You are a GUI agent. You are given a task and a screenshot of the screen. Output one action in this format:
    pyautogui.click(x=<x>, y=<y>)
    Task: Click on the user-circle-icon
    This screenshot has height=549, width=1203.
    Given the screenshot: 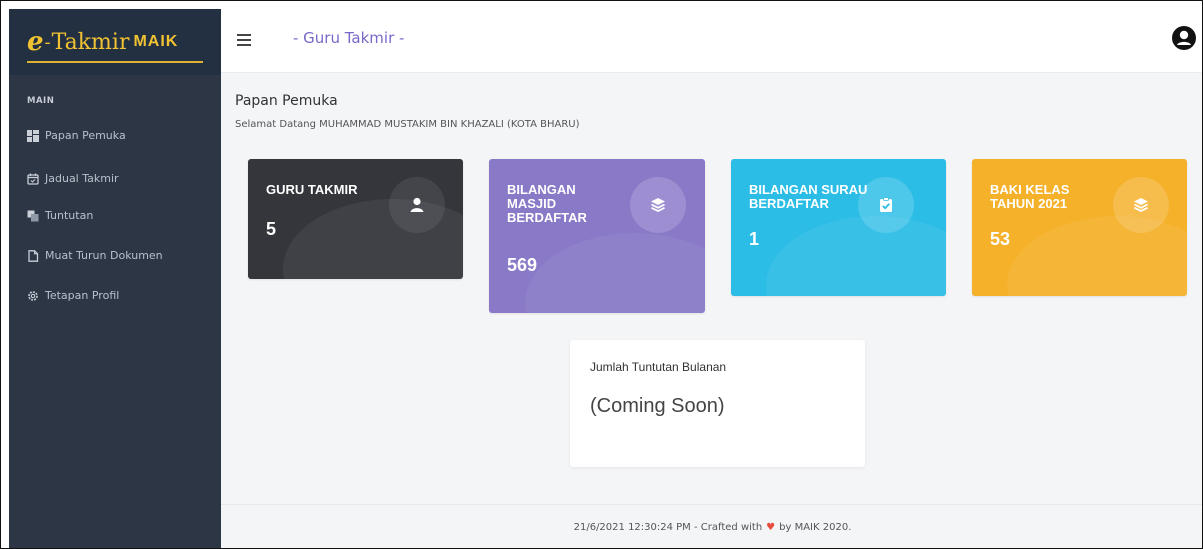 What is the action you would take?
    pyautogui.click(x=1184, y=38)
    